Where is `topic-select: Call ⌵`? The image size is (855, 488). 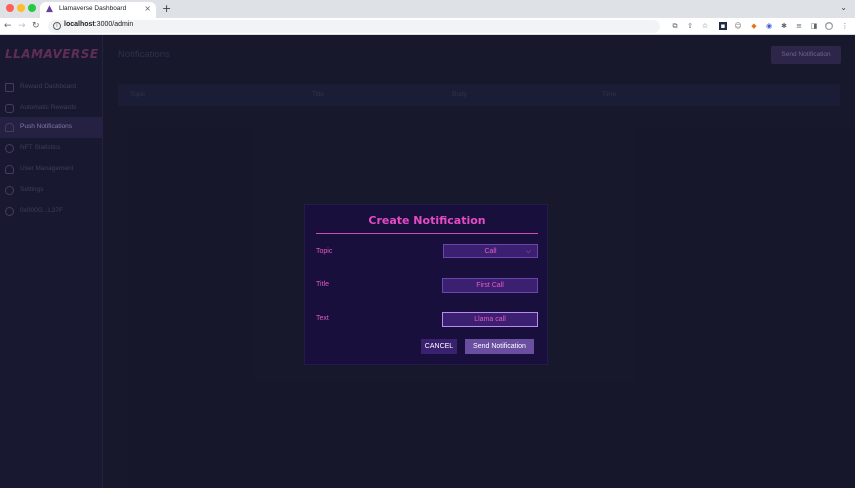
topic-select: Call ⌵ is located at coordinates (490, 251).